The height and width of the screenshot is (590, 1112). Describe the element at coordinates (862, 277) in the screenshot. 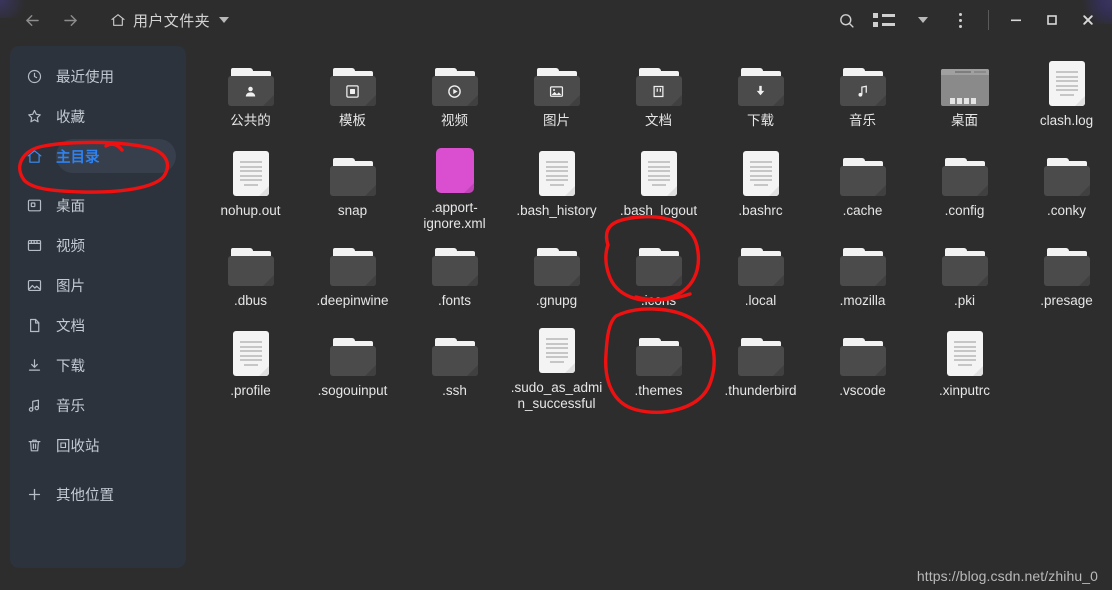

I see `file-.mozilla: .mozilla` at that location.